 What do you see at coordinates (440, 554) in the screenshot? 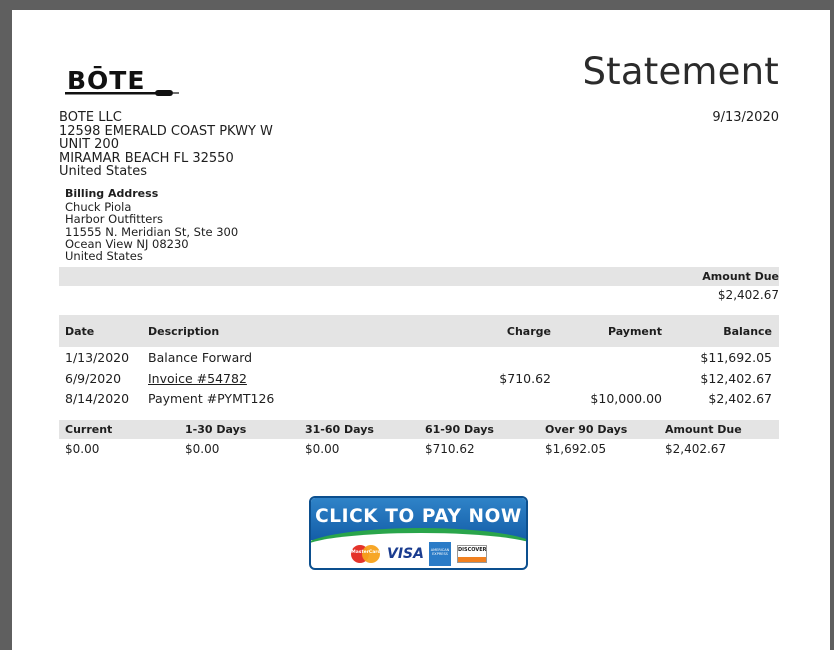
I see `amex-icon: AMERICAN EXPRESS` at bounding box center [440, 554].